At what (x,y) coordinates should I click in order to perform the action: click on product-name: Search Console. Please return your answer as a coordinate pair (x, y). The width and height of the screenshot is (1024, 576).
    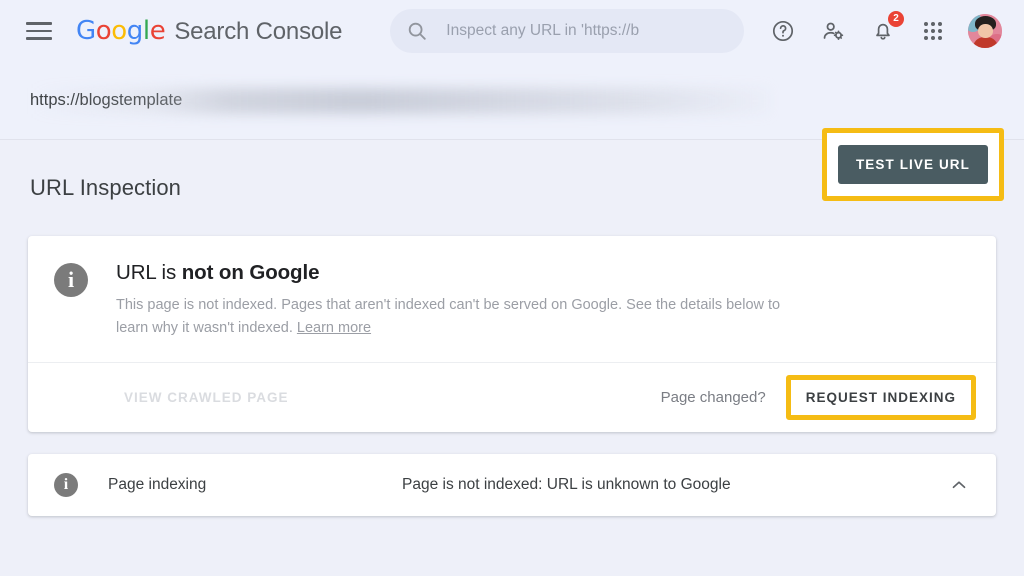
    Looking at the image, I should click on (258, 31).